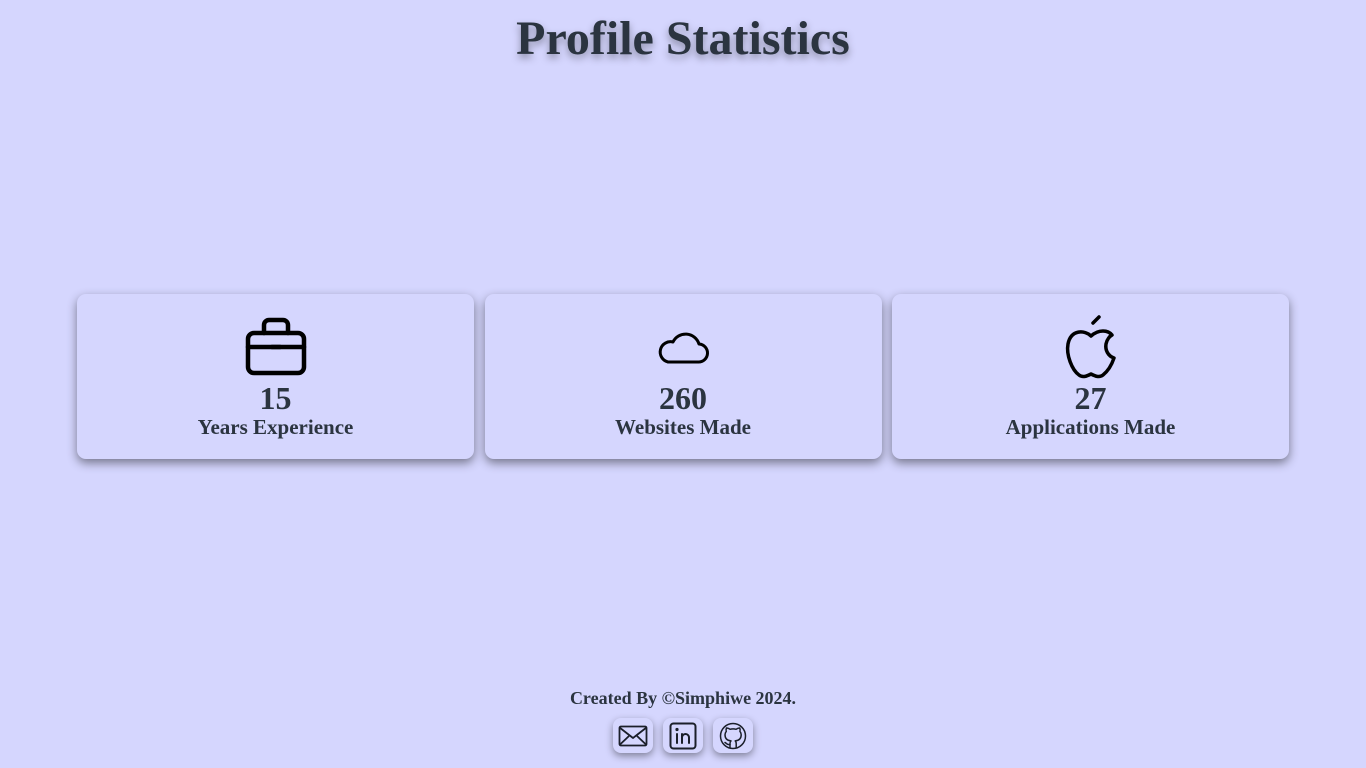  Describe the element at coordinates (1090, 427) in the screenshot. I see `stat-label: Applications Made` at that location.